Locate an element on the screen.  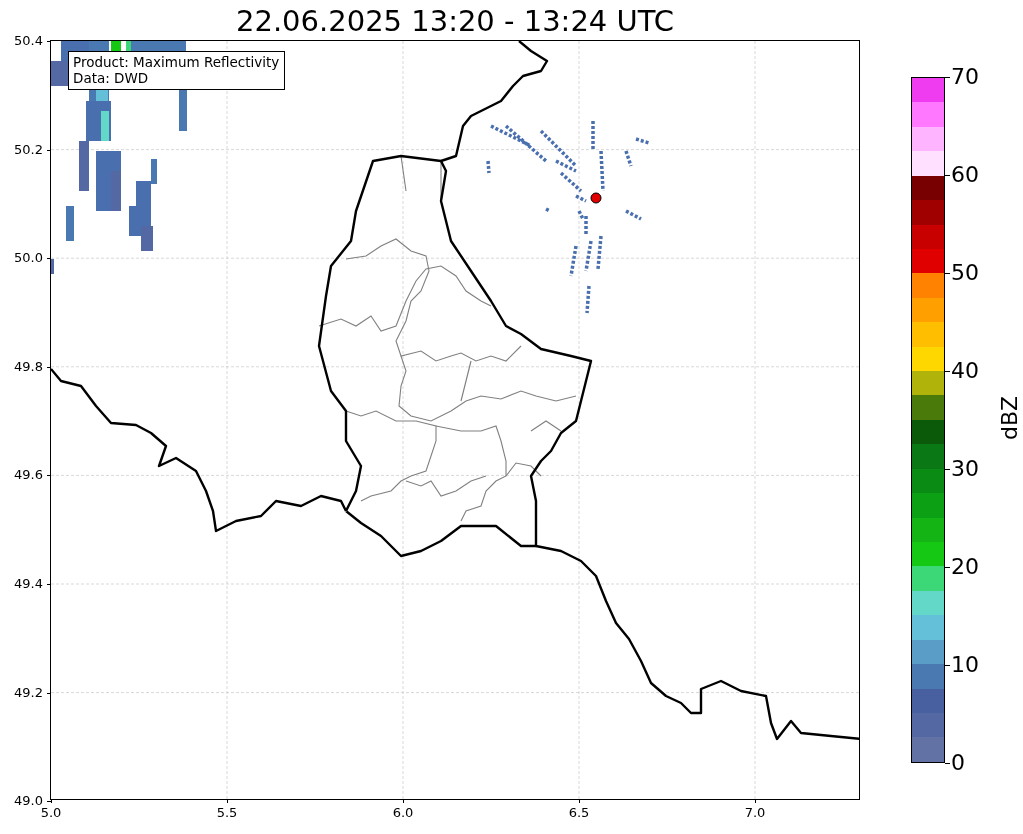
x-axis-tick-label: 5.5 is located at coordinates (227, 813).